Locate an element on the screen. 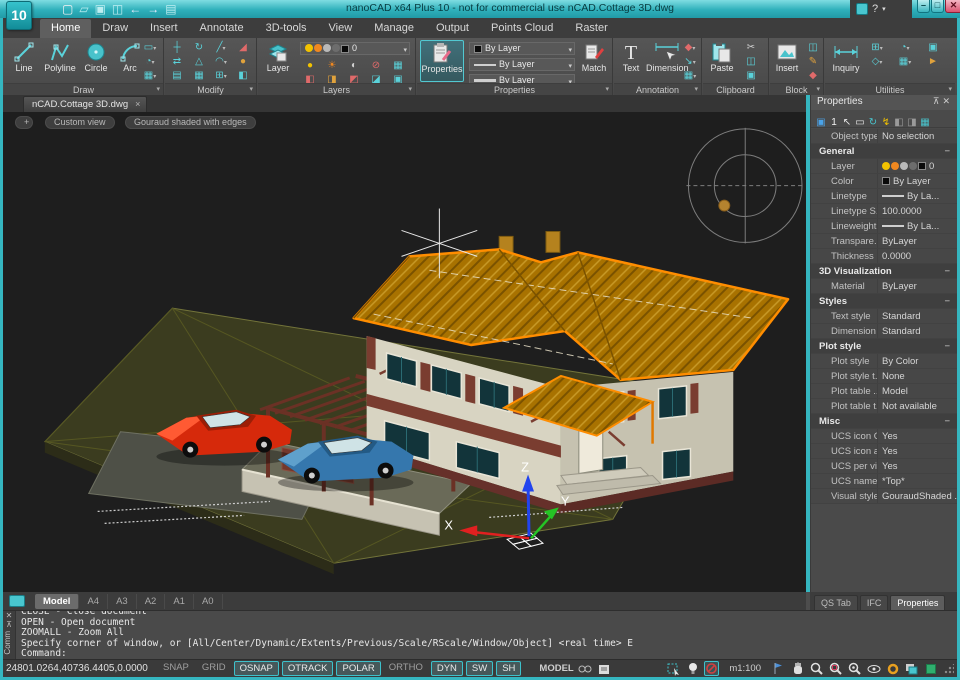 The height and width of the screenshot is (680, 960). properties-panel-header: Properties ⊼✕ is located at coordinates (884, 102).